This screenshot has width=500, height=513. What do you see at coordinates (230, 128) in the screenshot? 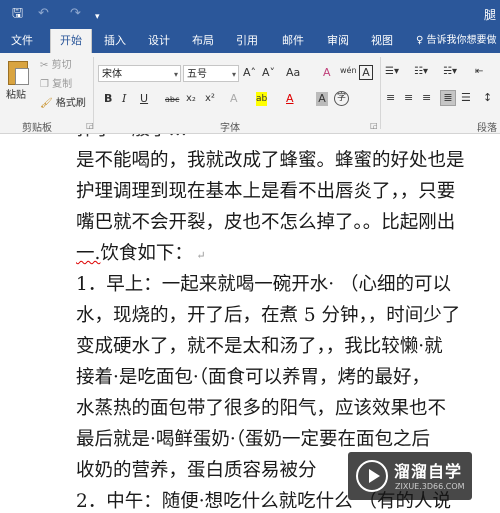
I see `font-group-label: 字体` at bounding box center [230, 128].